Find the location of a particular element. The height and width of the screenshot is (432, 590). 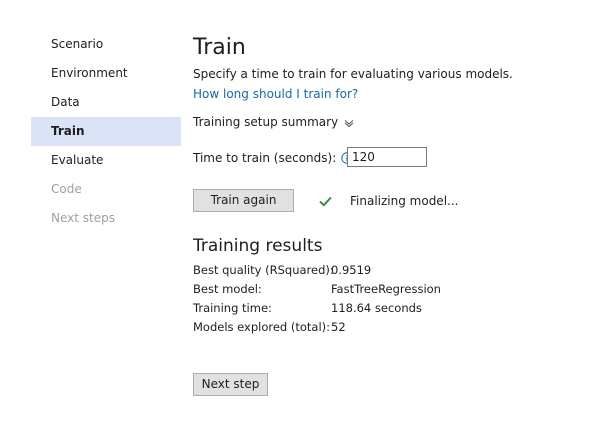

result-label: Best model: is located at coordinates (227, 289).